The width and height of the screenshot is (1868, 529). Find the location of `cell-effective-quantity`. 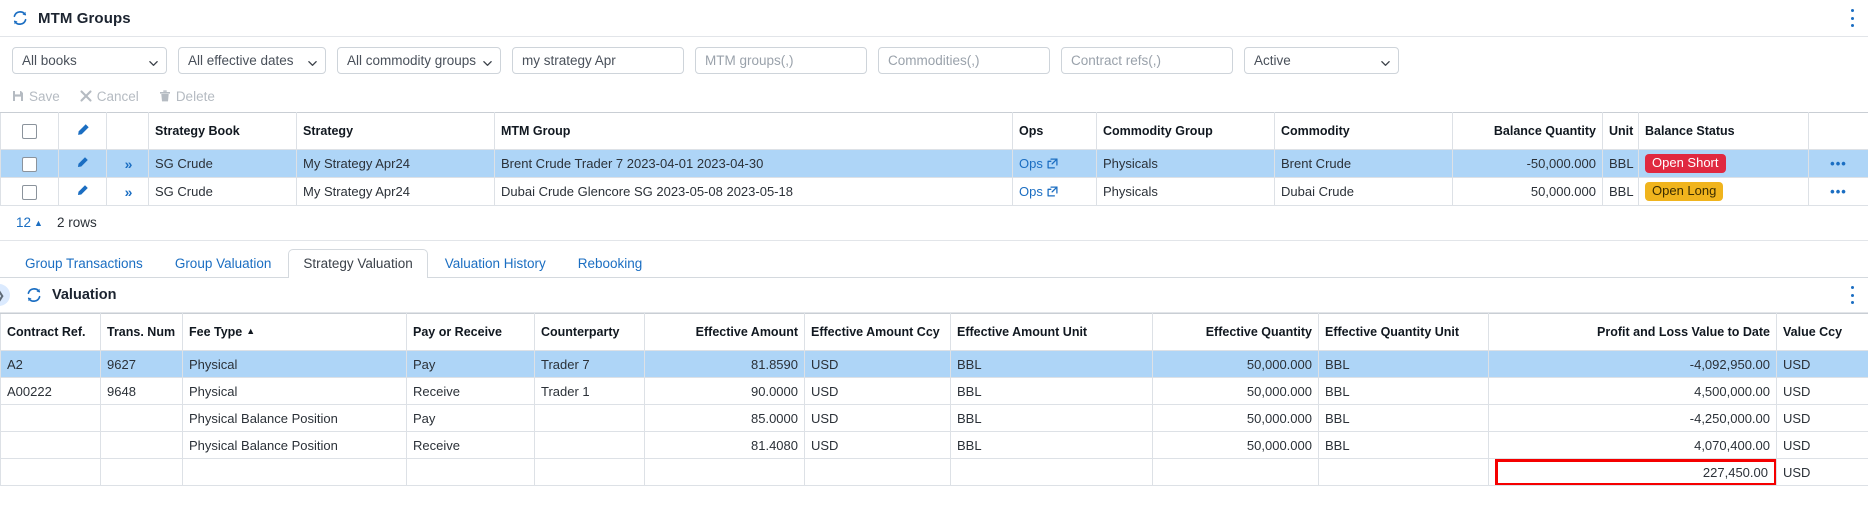

cell-effective-quantity is located at coordinates (1235, 472).